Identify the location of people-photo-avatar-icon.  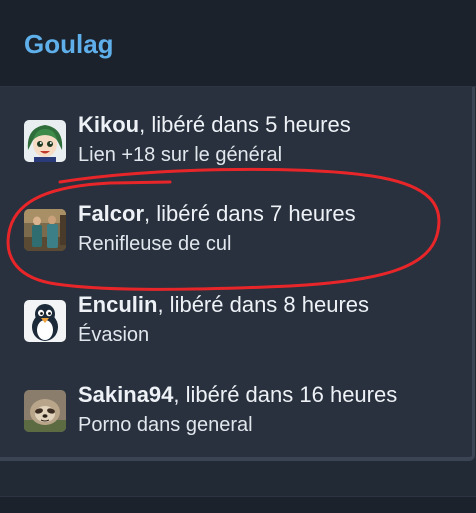
(45, 230).